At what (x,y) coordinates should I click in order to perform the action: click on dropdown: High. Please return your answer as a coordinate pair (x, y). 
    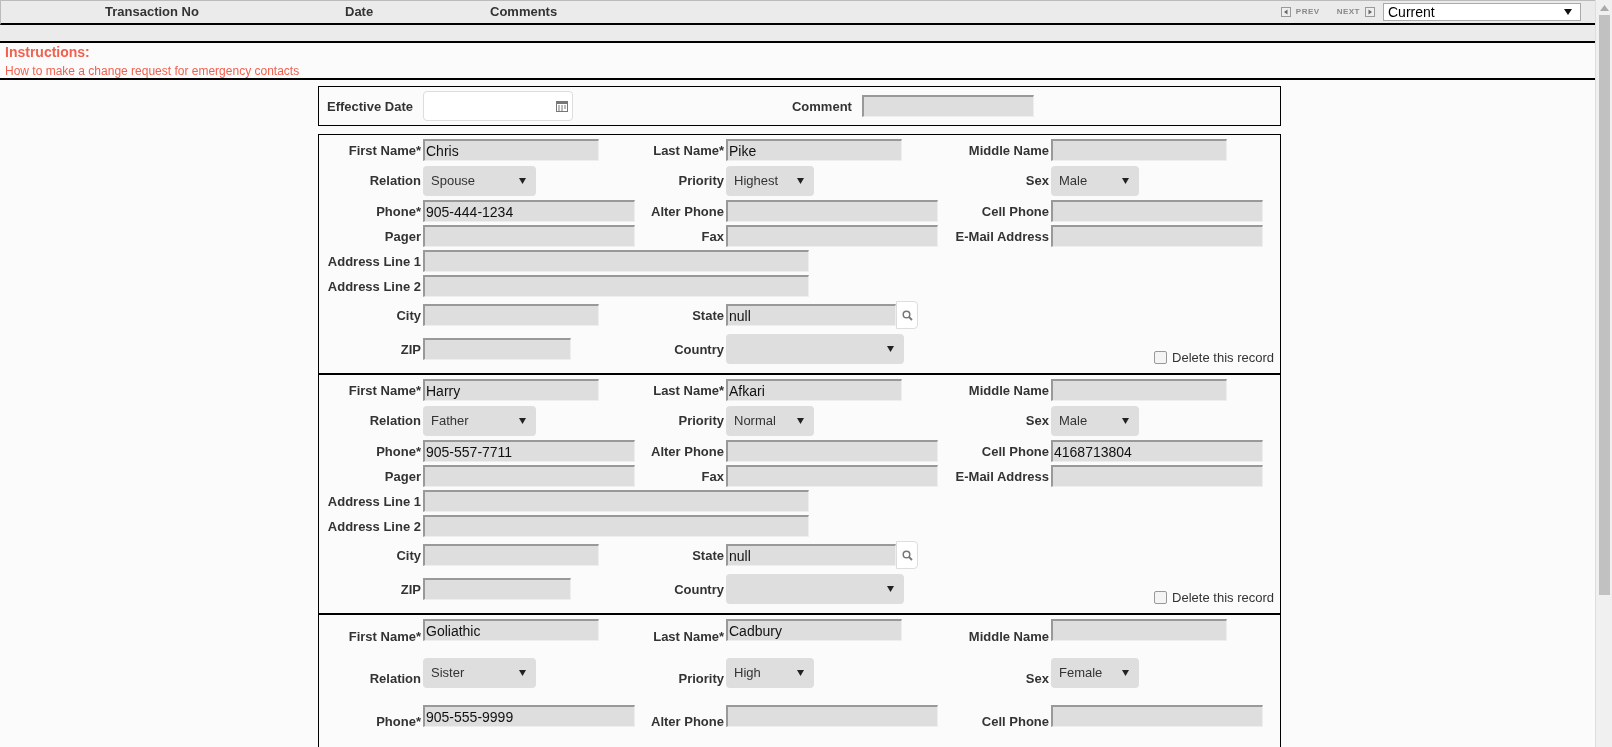
    Looking at the image, I should click on (770, 672).